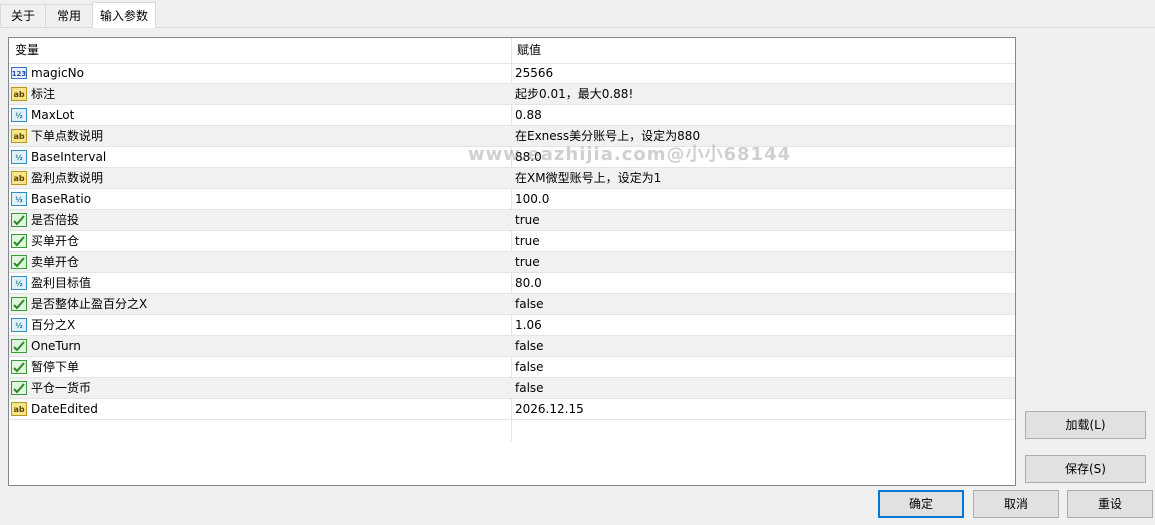 Image resolution: width=1155 pixels, height=525 pixels. What do you see at coordinates (69, 15) in the screenshot?
I see `tab-common: 常用` at bounding box center [69, 15].